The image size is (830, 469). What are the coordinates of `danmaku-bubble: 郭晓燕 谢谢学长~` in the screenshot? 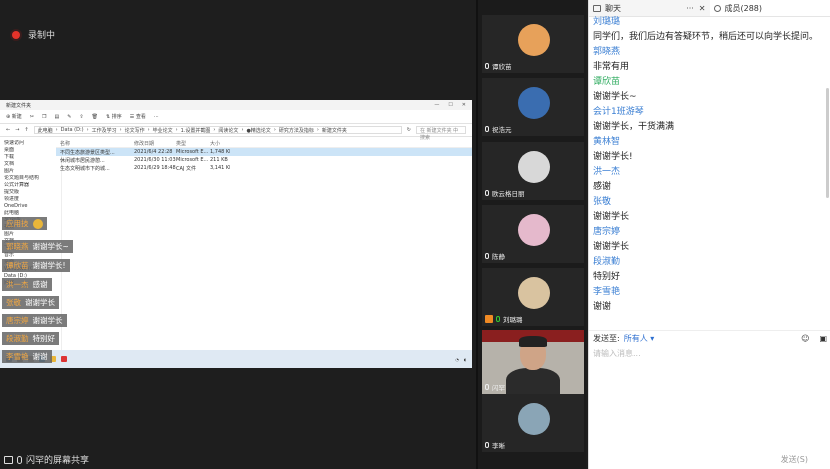 It's located at (37, 246).